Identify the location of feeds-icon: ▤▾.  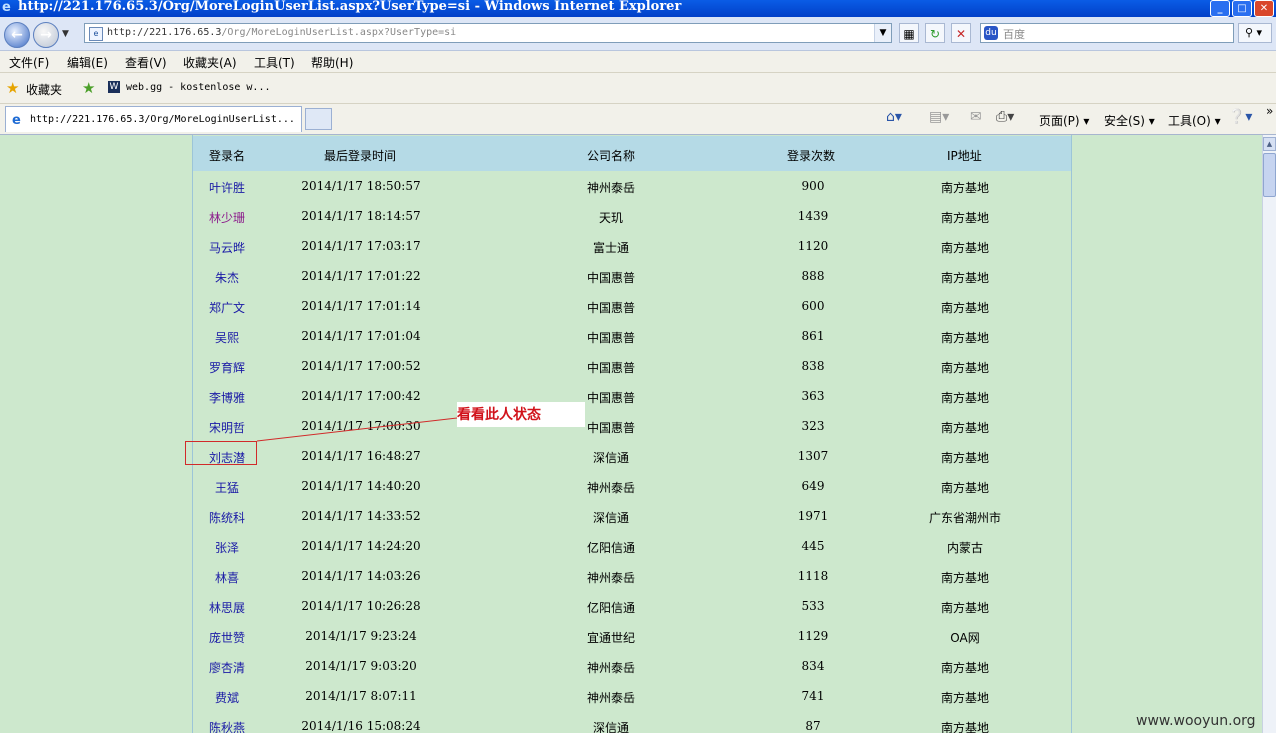
(939, 117).